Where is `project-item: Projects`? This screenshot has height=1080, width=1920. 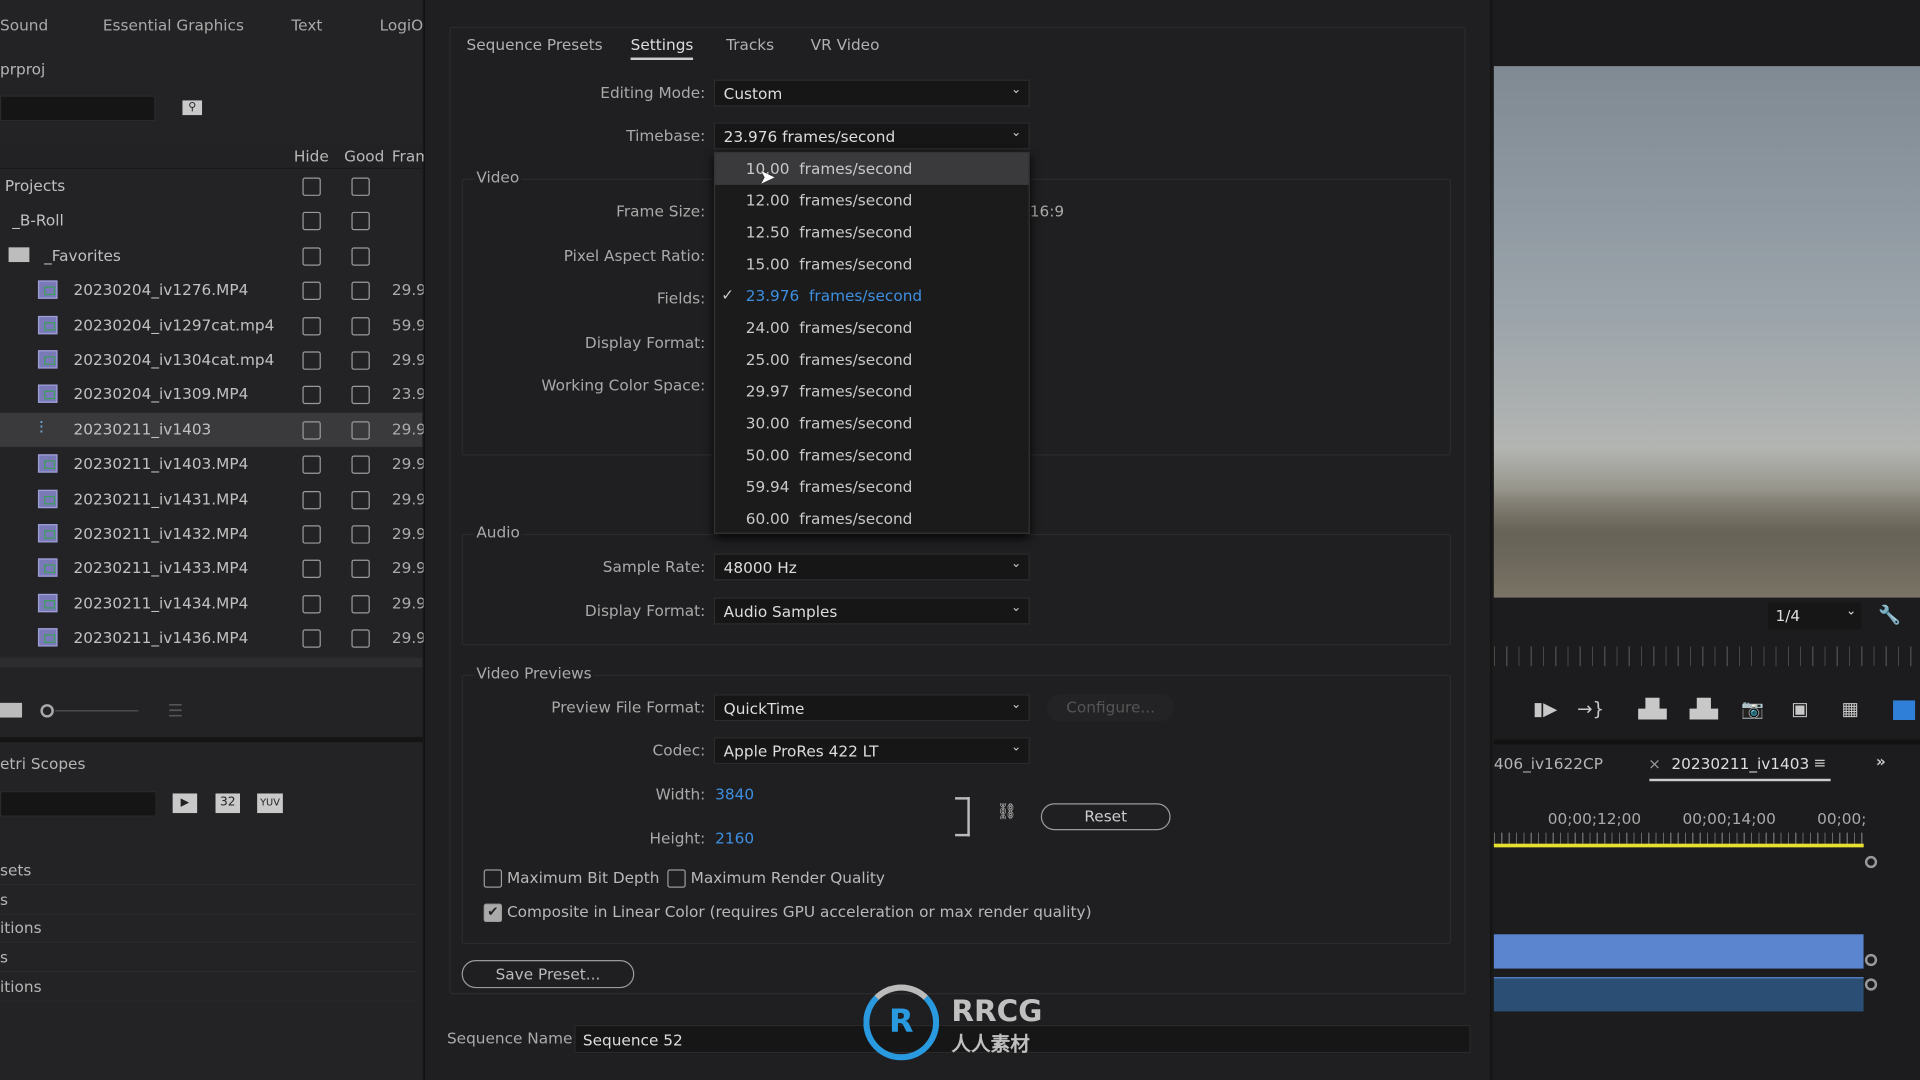 project-item: Projects is located at coordinates (211, 186).